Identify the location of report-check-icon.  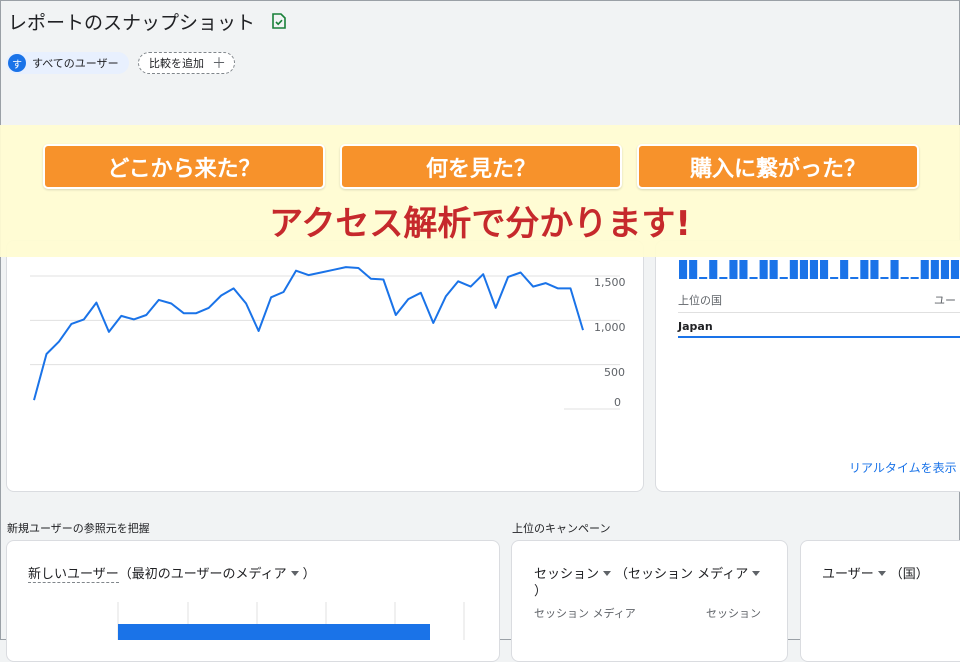
(279, 21).